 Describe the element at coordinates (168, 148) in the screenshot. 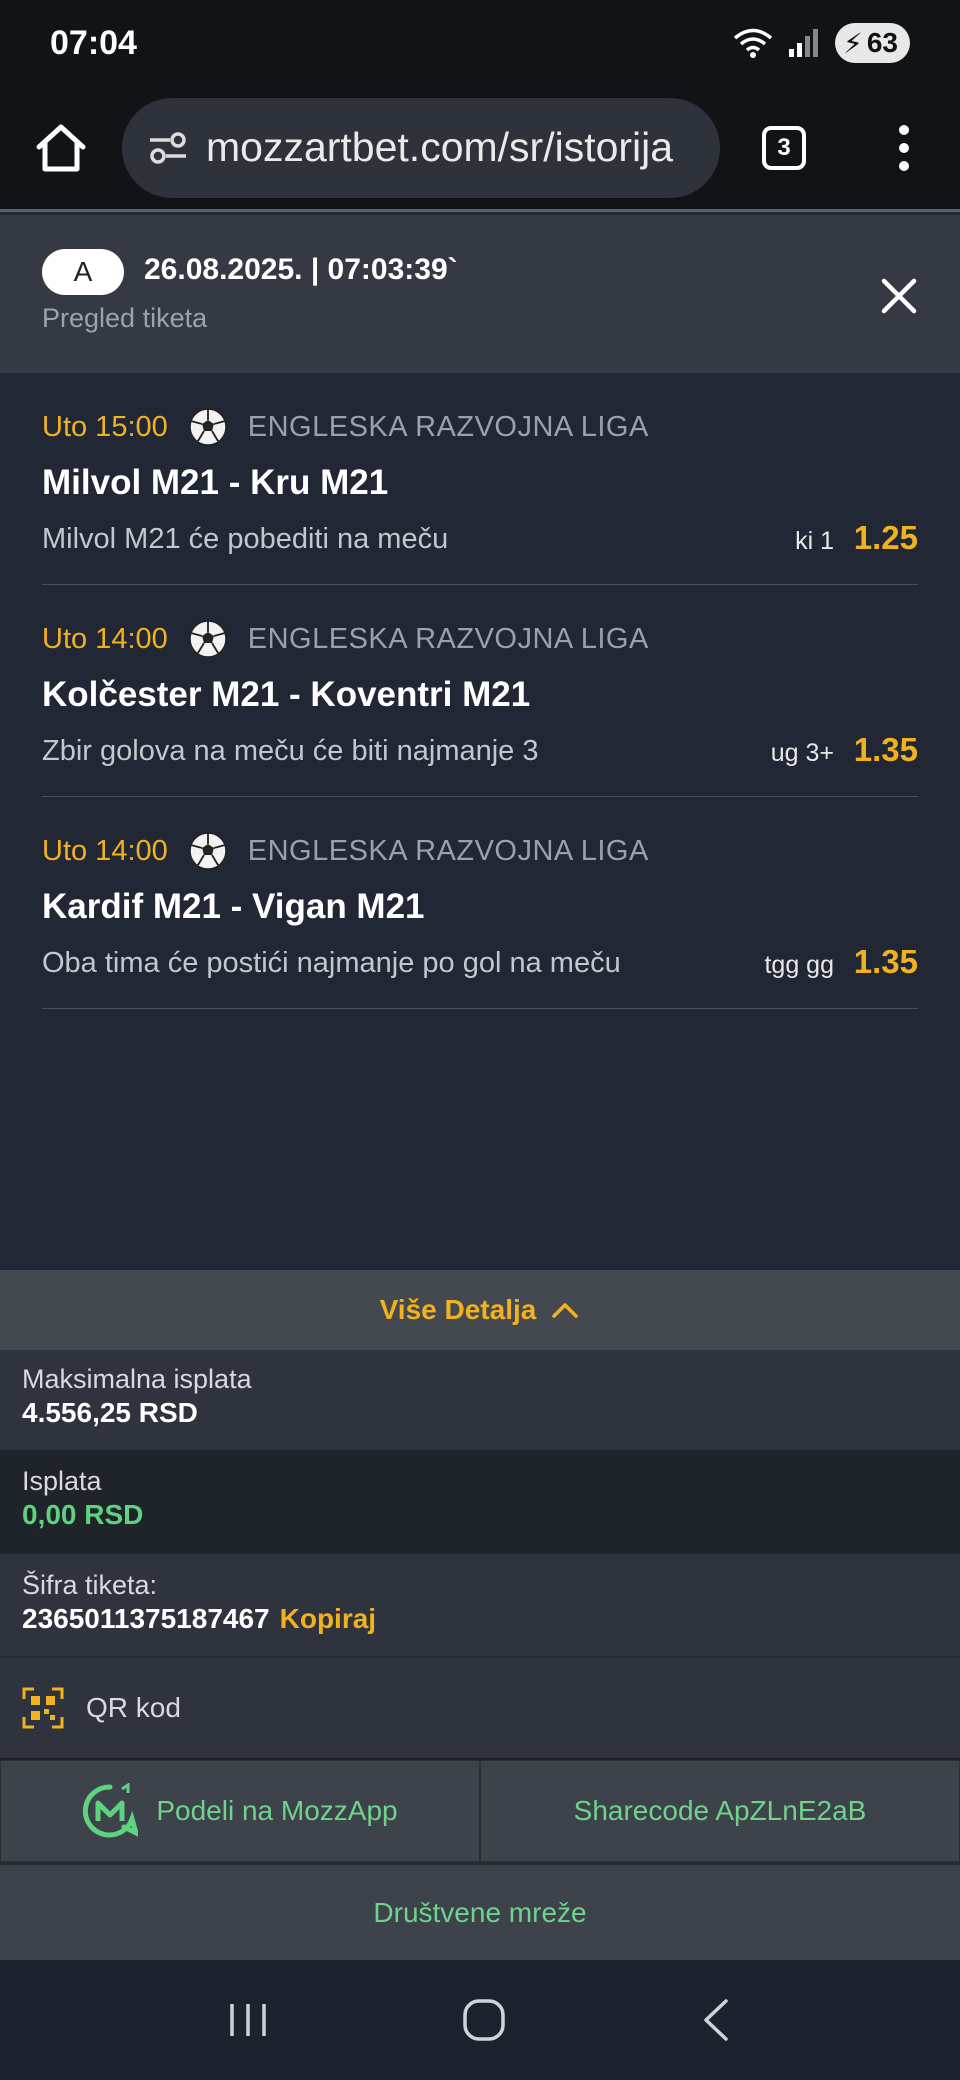

I see `site-settings-icon` at that location.